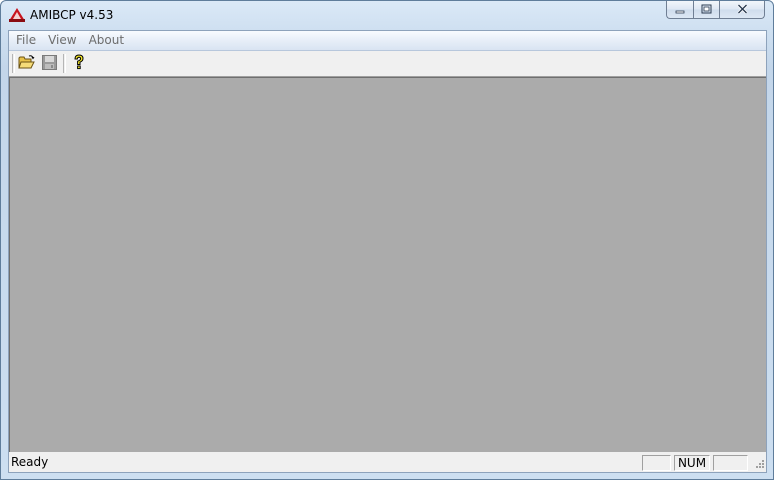 The image size is (774, 480). Describe the element at coordinates (64, 63) in the screenshot. I see `toolbar-separator` at that location.